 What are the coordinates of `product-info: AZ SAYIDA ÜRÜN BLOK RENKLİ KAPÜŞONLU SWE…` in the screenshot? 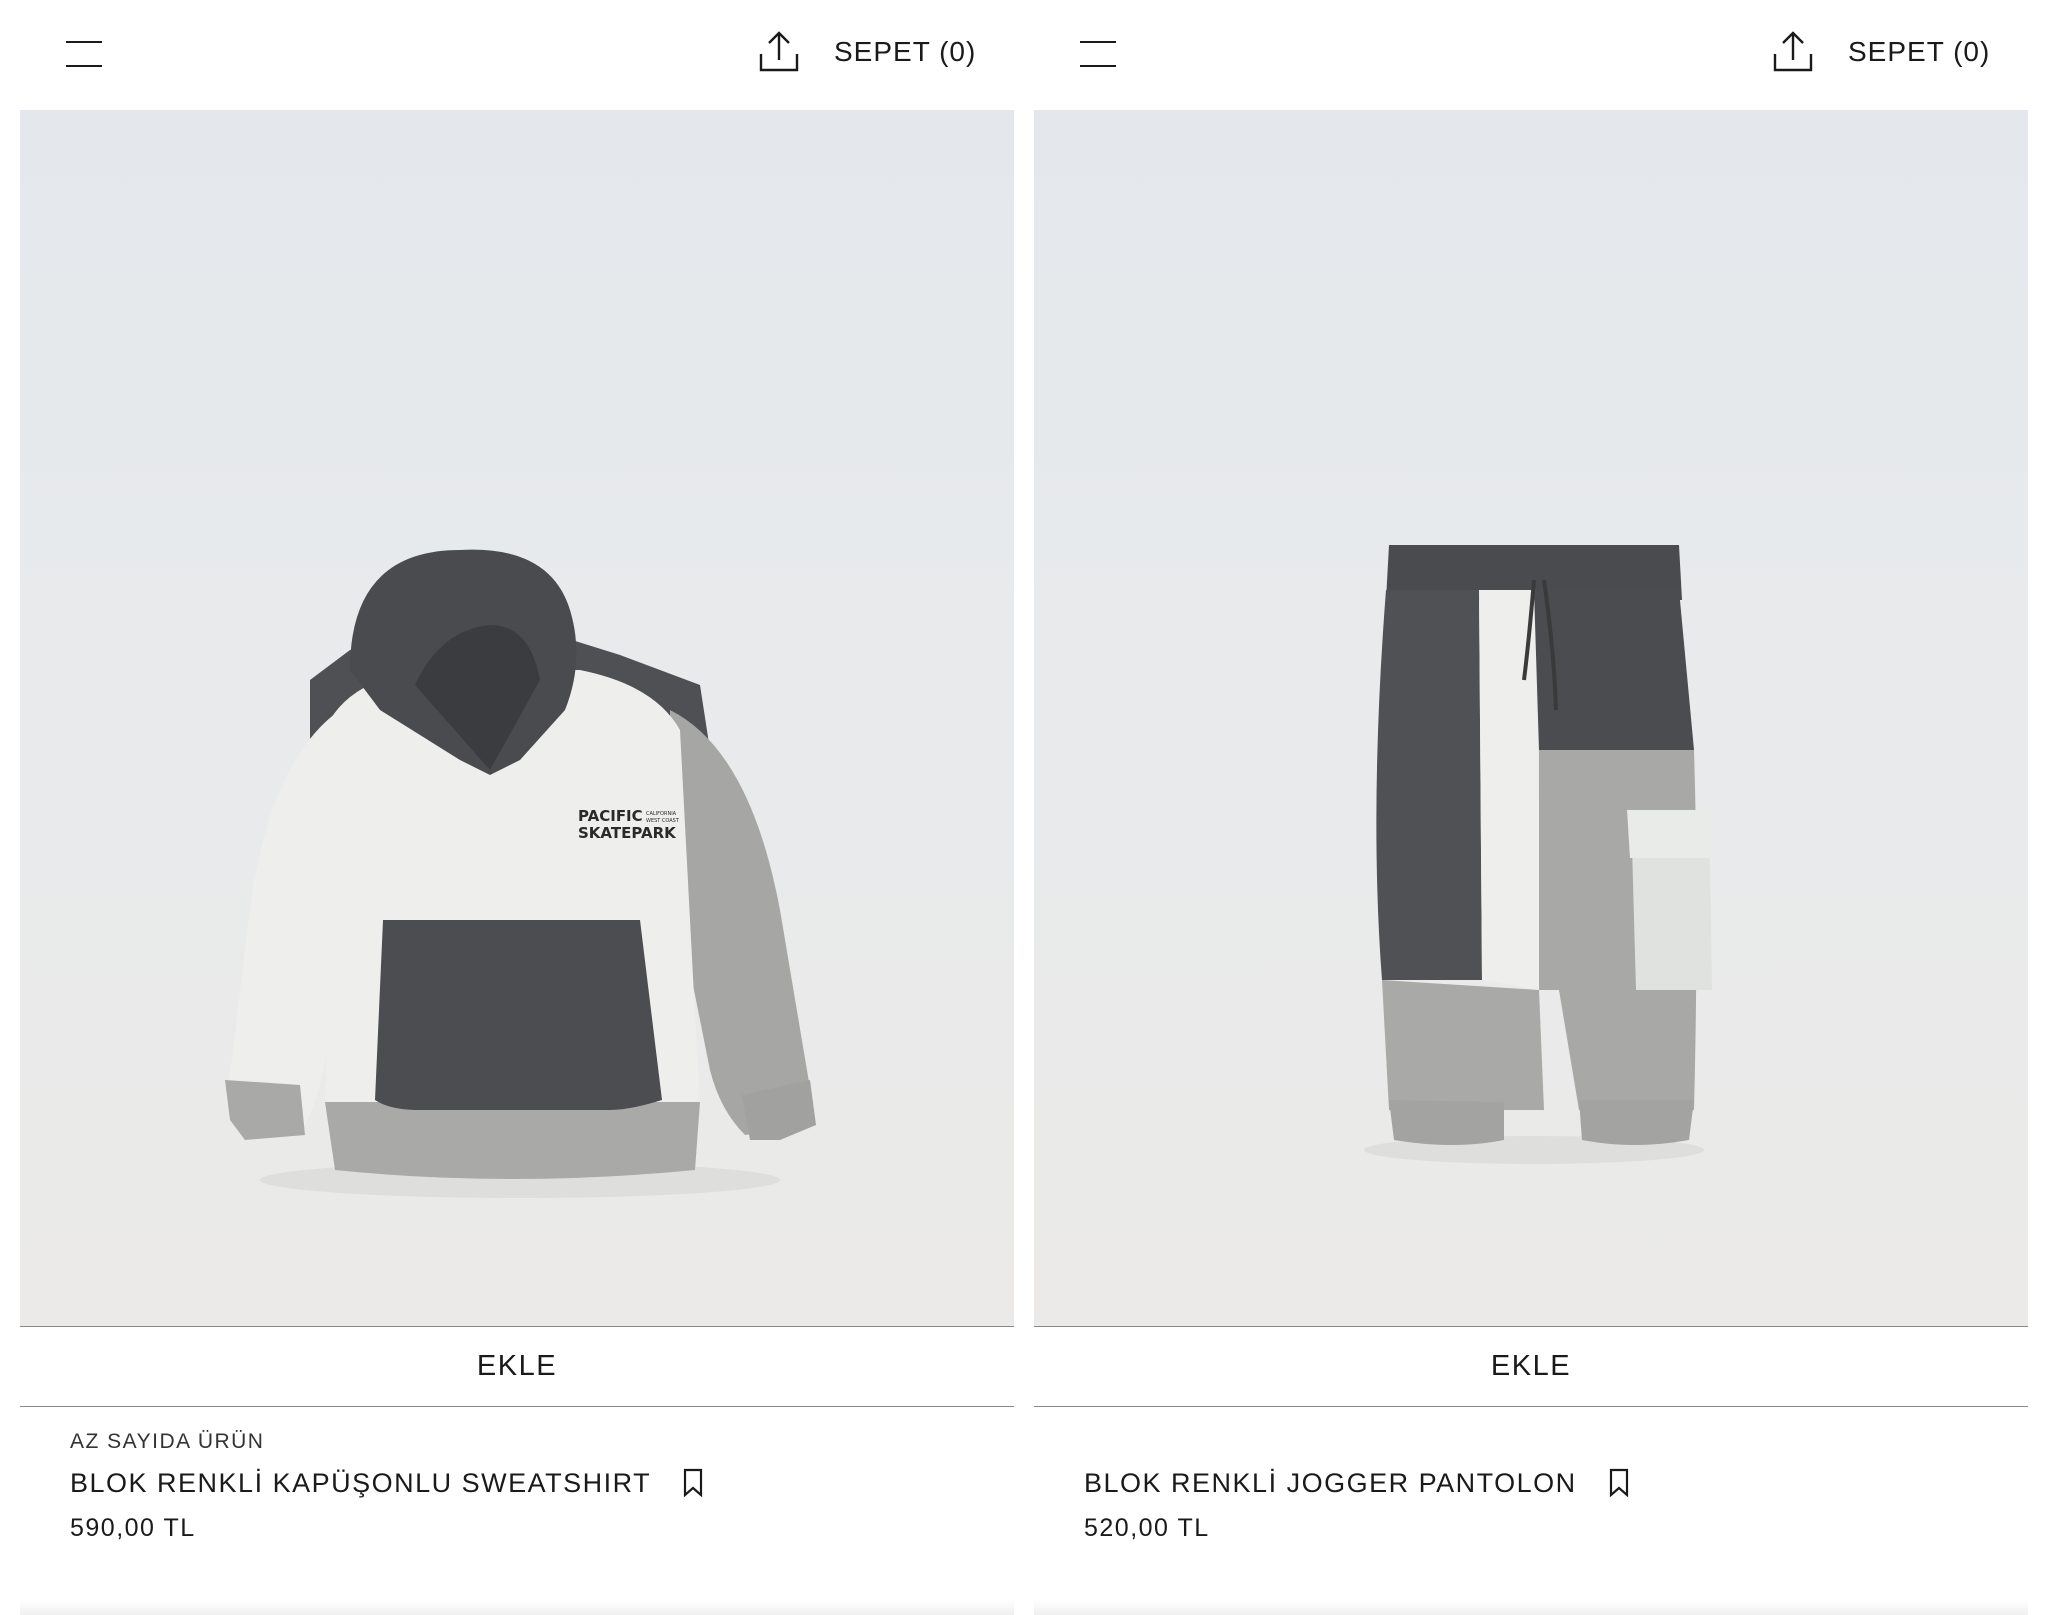 It's located at (520, 1485).